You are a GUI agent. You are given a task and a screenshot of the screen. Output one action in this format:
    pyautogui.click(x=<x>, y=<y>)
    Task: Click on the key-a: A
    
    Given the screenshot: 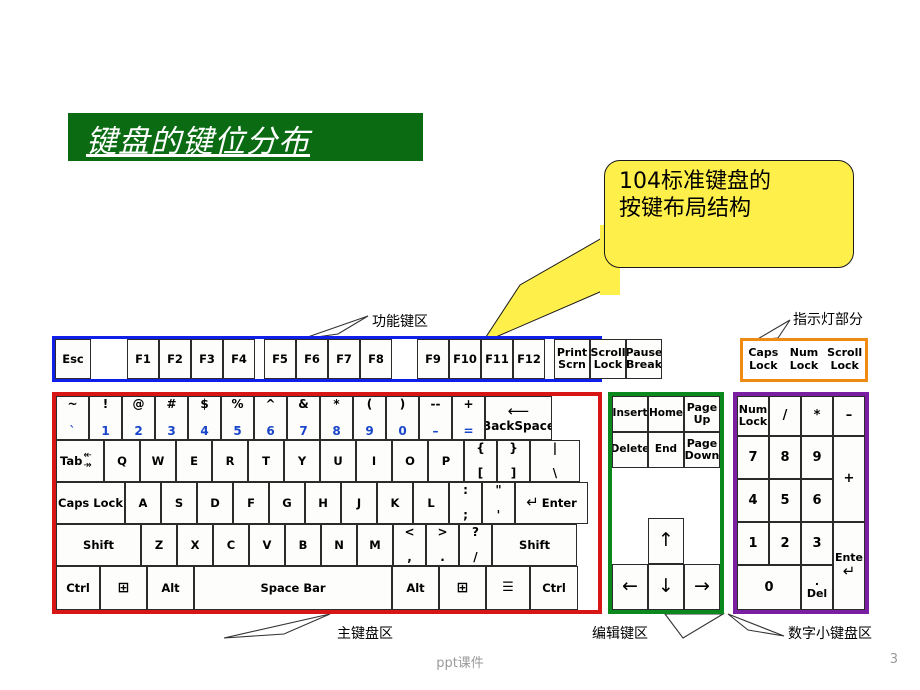 What is the action you would take?
    pyautogui.click(x=143, y=503)
    